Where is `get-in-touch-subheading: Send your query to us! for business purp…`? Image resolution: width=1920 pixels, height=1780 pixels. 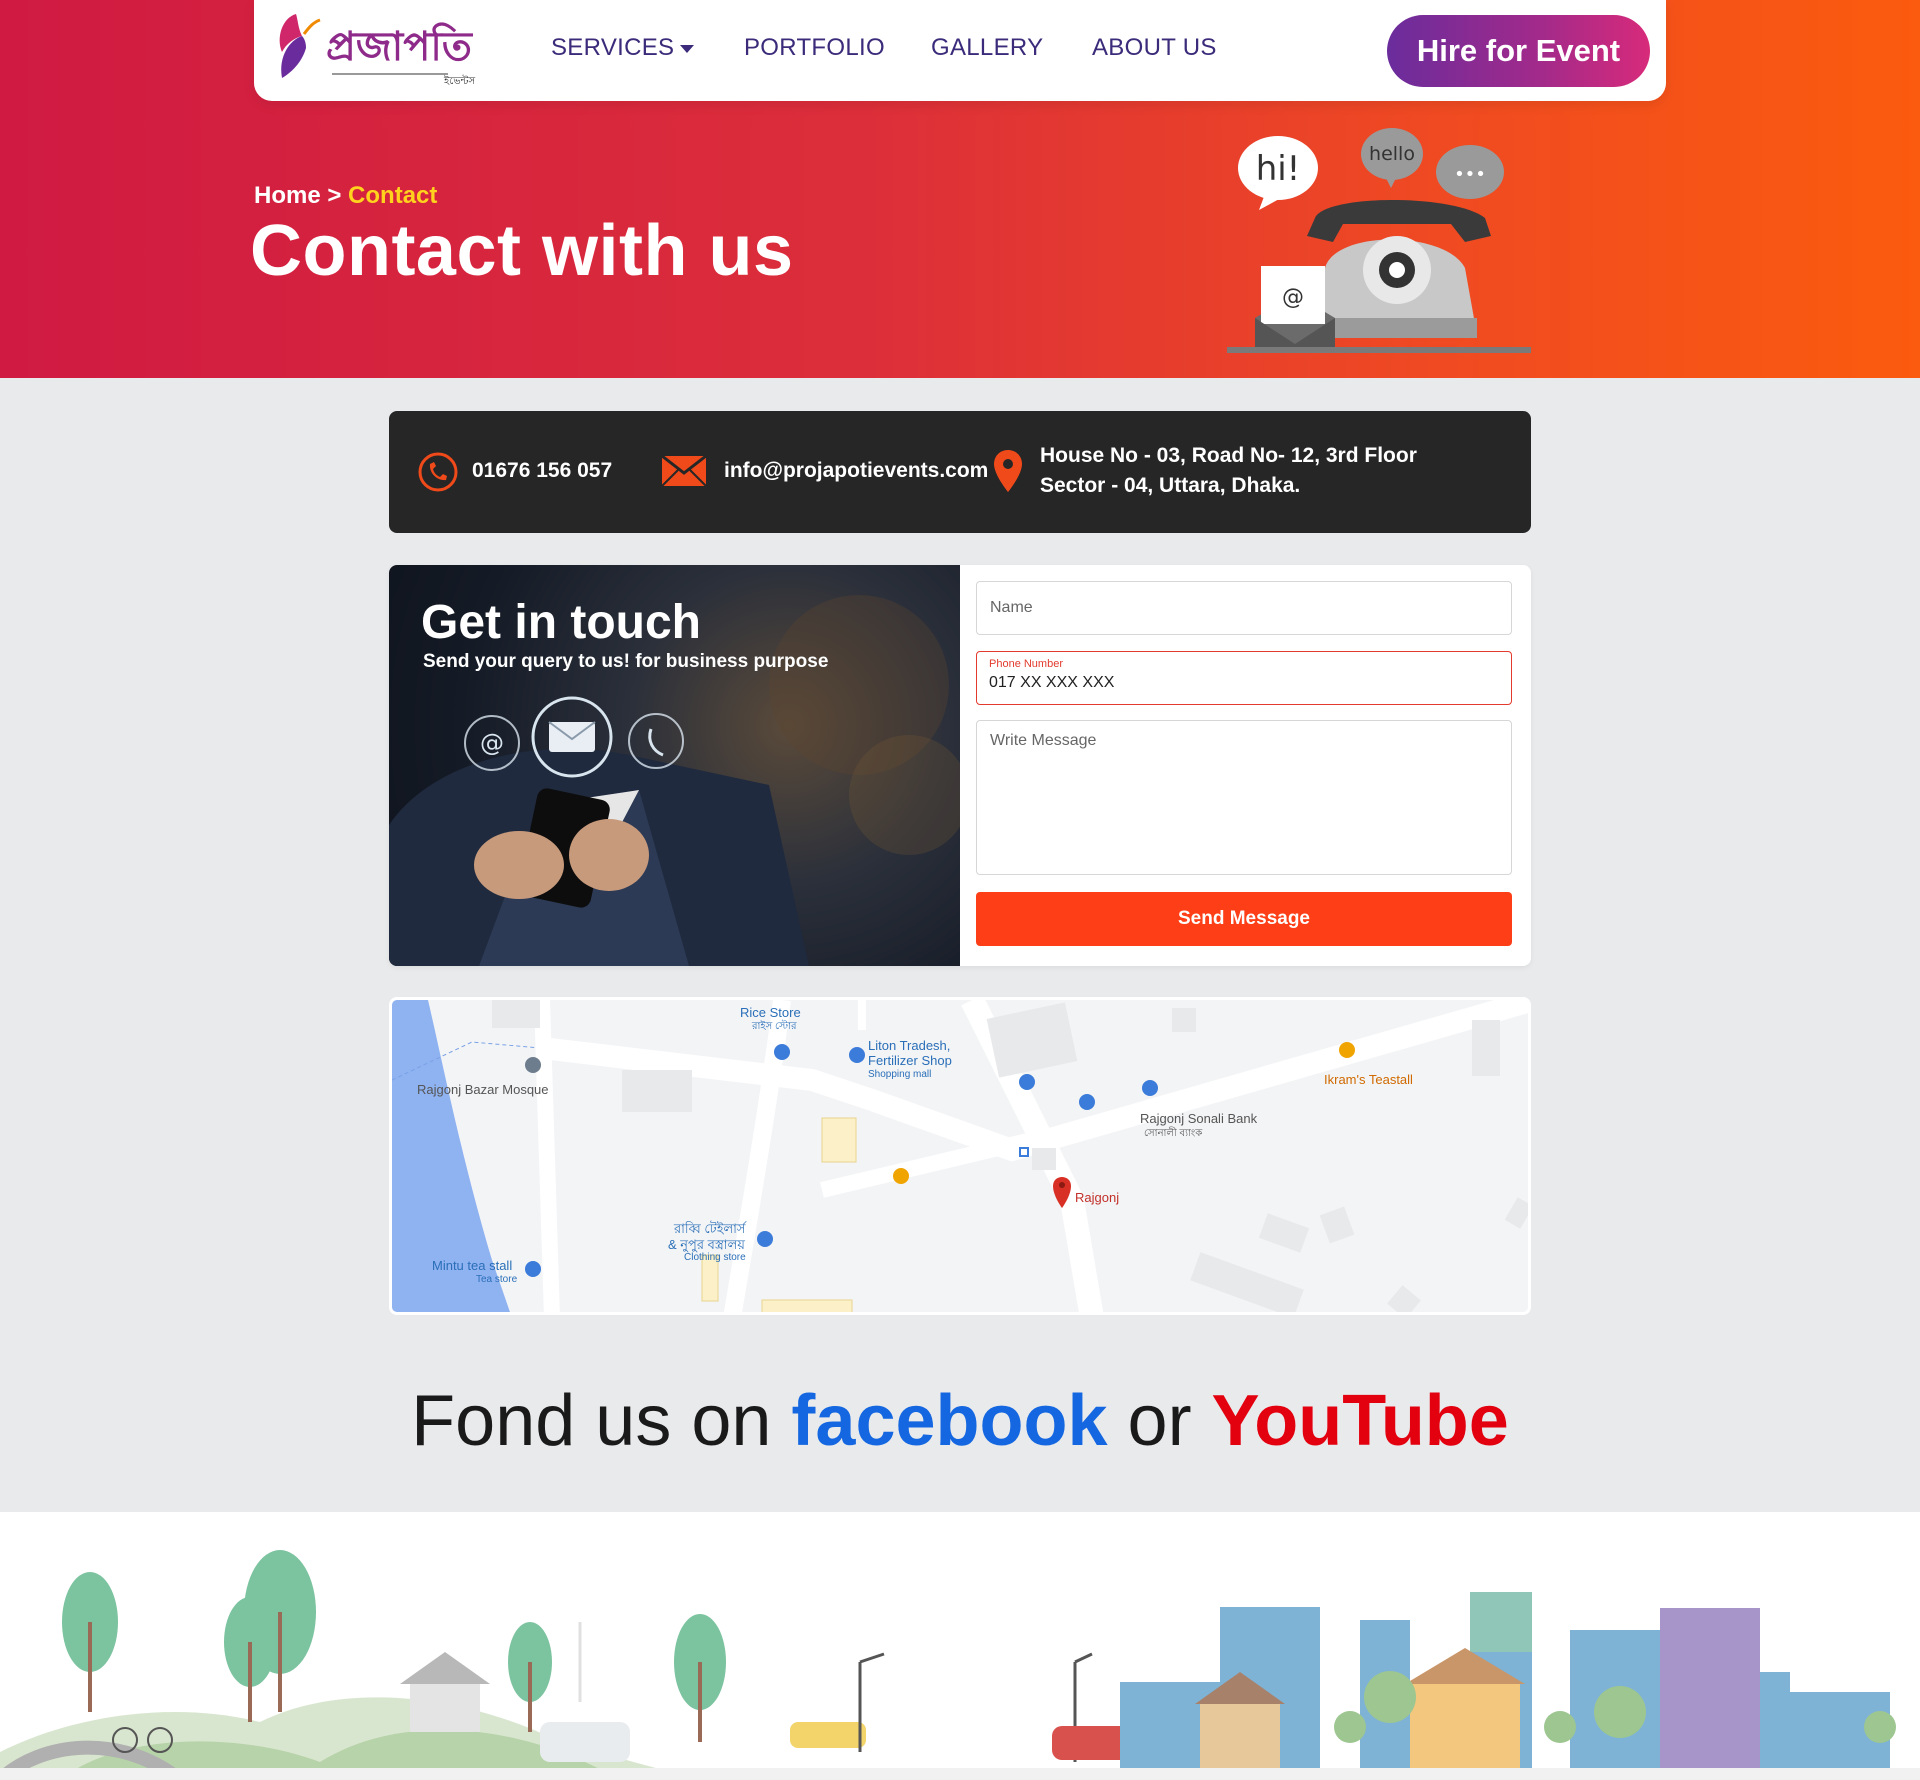 get-in-touch-subheading: Send your query to us! for business purp… is located at coordinates (626, 661).